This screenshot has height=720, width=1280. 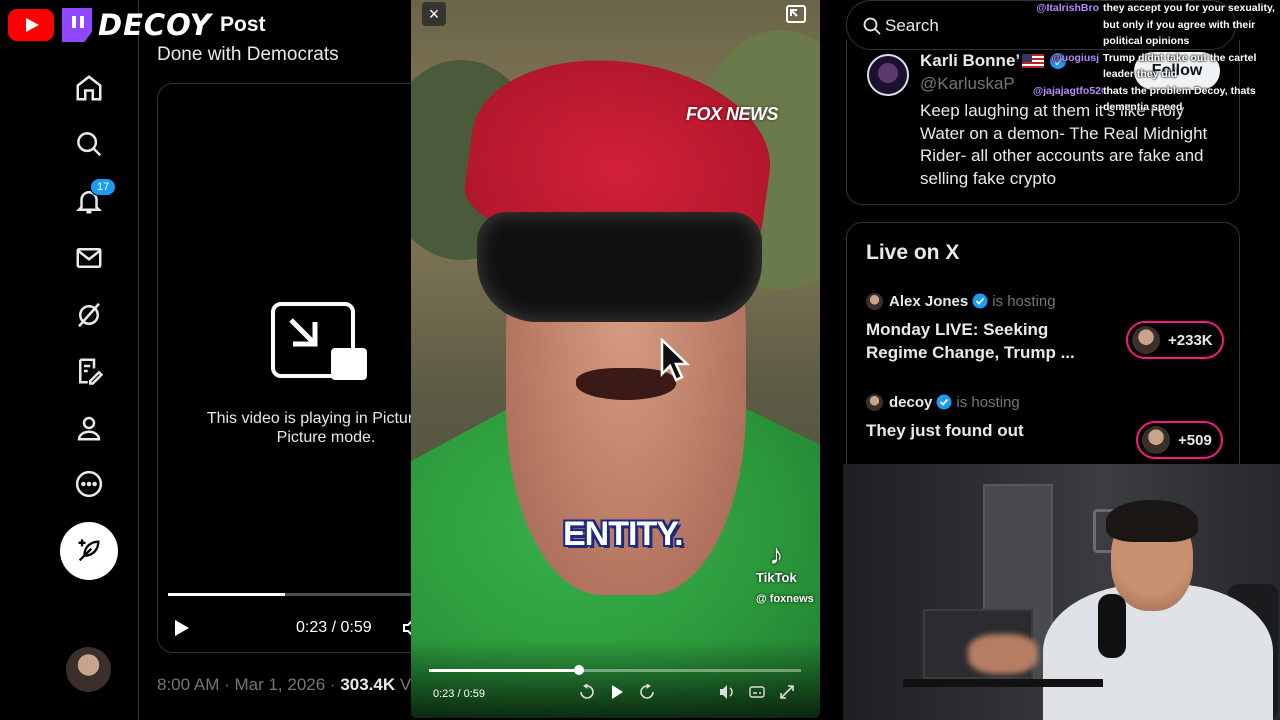 I want to click on rewind-icon, so click(x=587, y=691).